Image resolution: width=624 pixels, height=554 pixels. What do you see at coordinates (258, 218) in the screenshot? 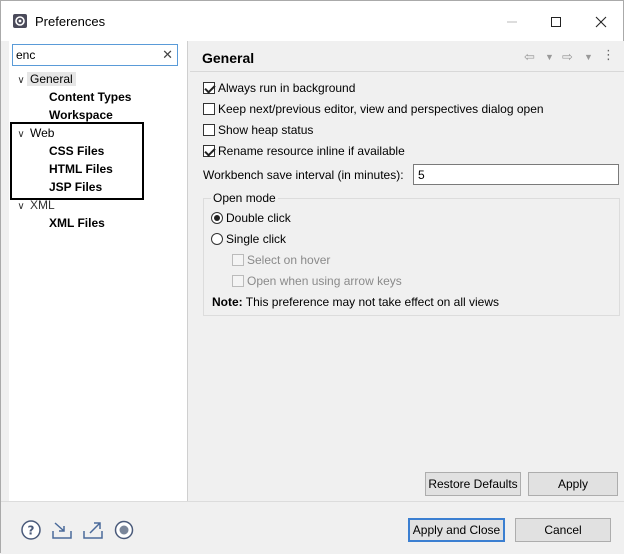
I see `radio-label: Double click` at bounding box center [258, 218].